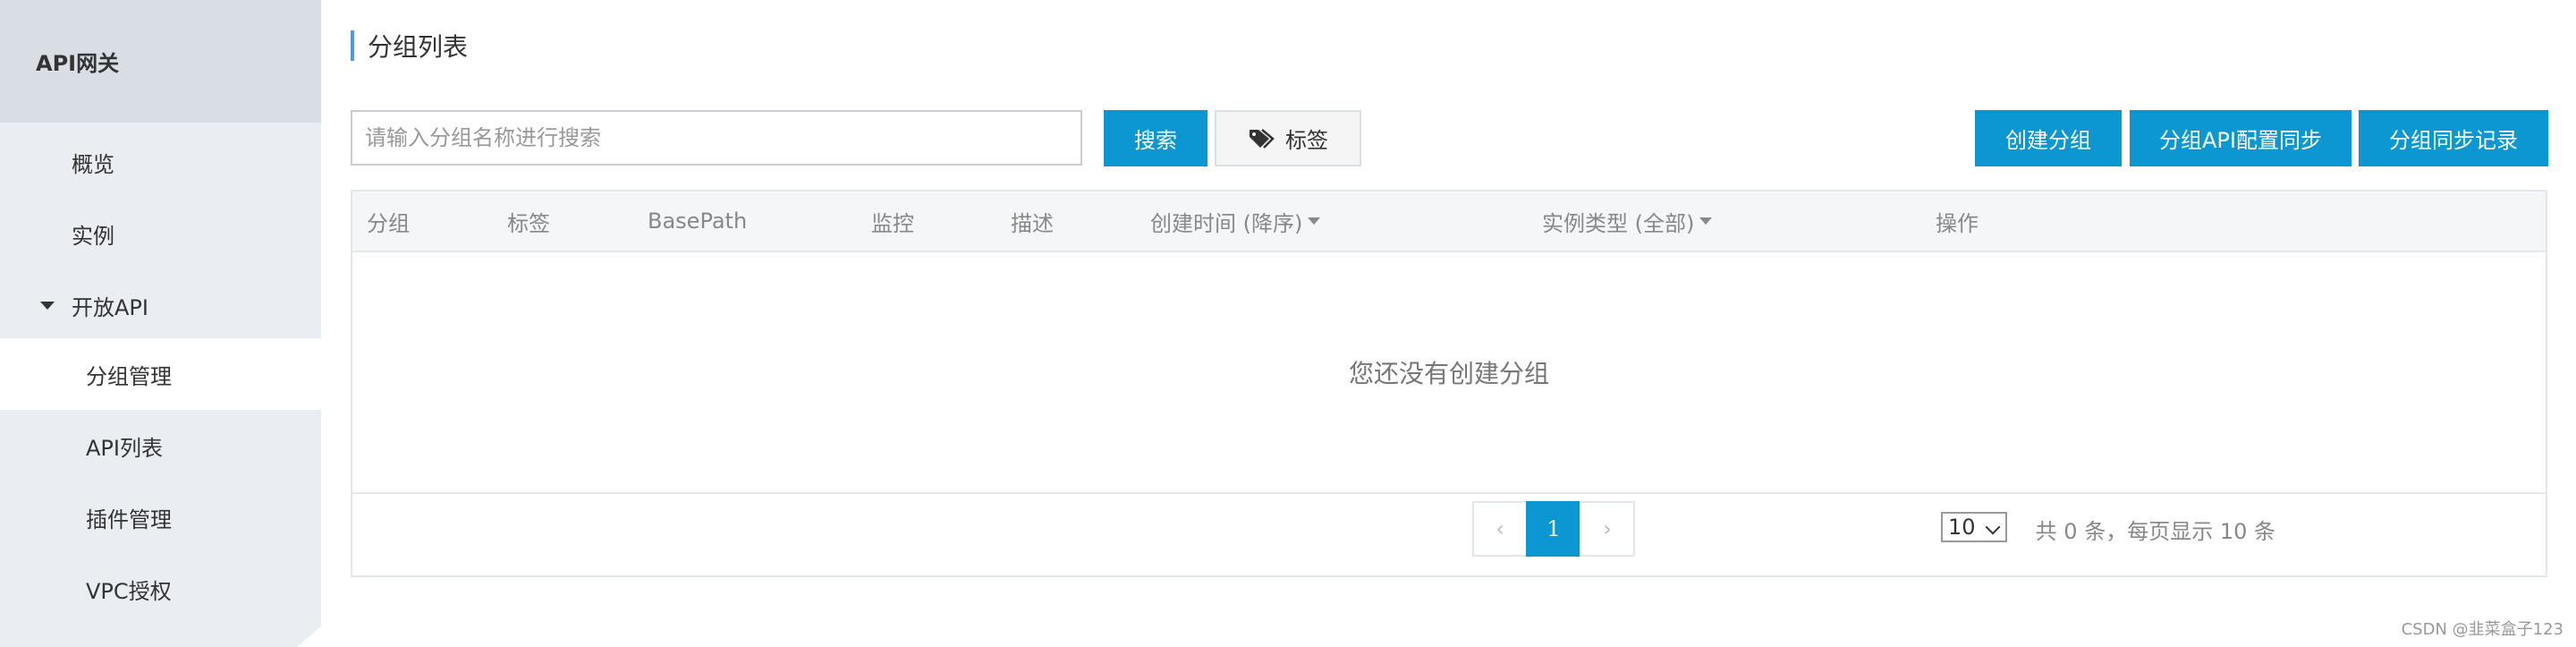  I want to click on pagination-next-button: ›, so click(1607, 529).